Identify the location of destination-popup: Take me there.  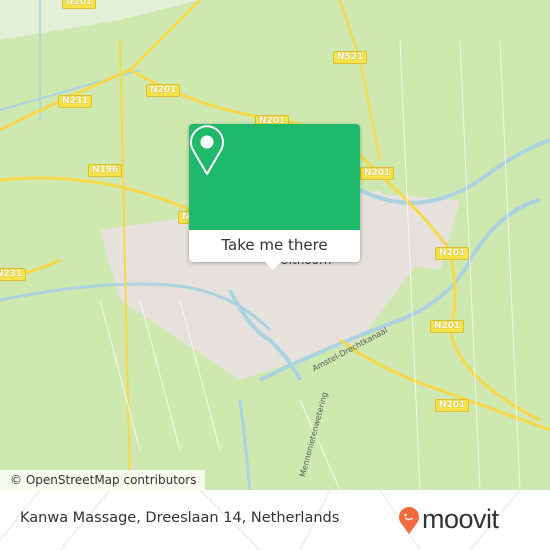
(274, 197).